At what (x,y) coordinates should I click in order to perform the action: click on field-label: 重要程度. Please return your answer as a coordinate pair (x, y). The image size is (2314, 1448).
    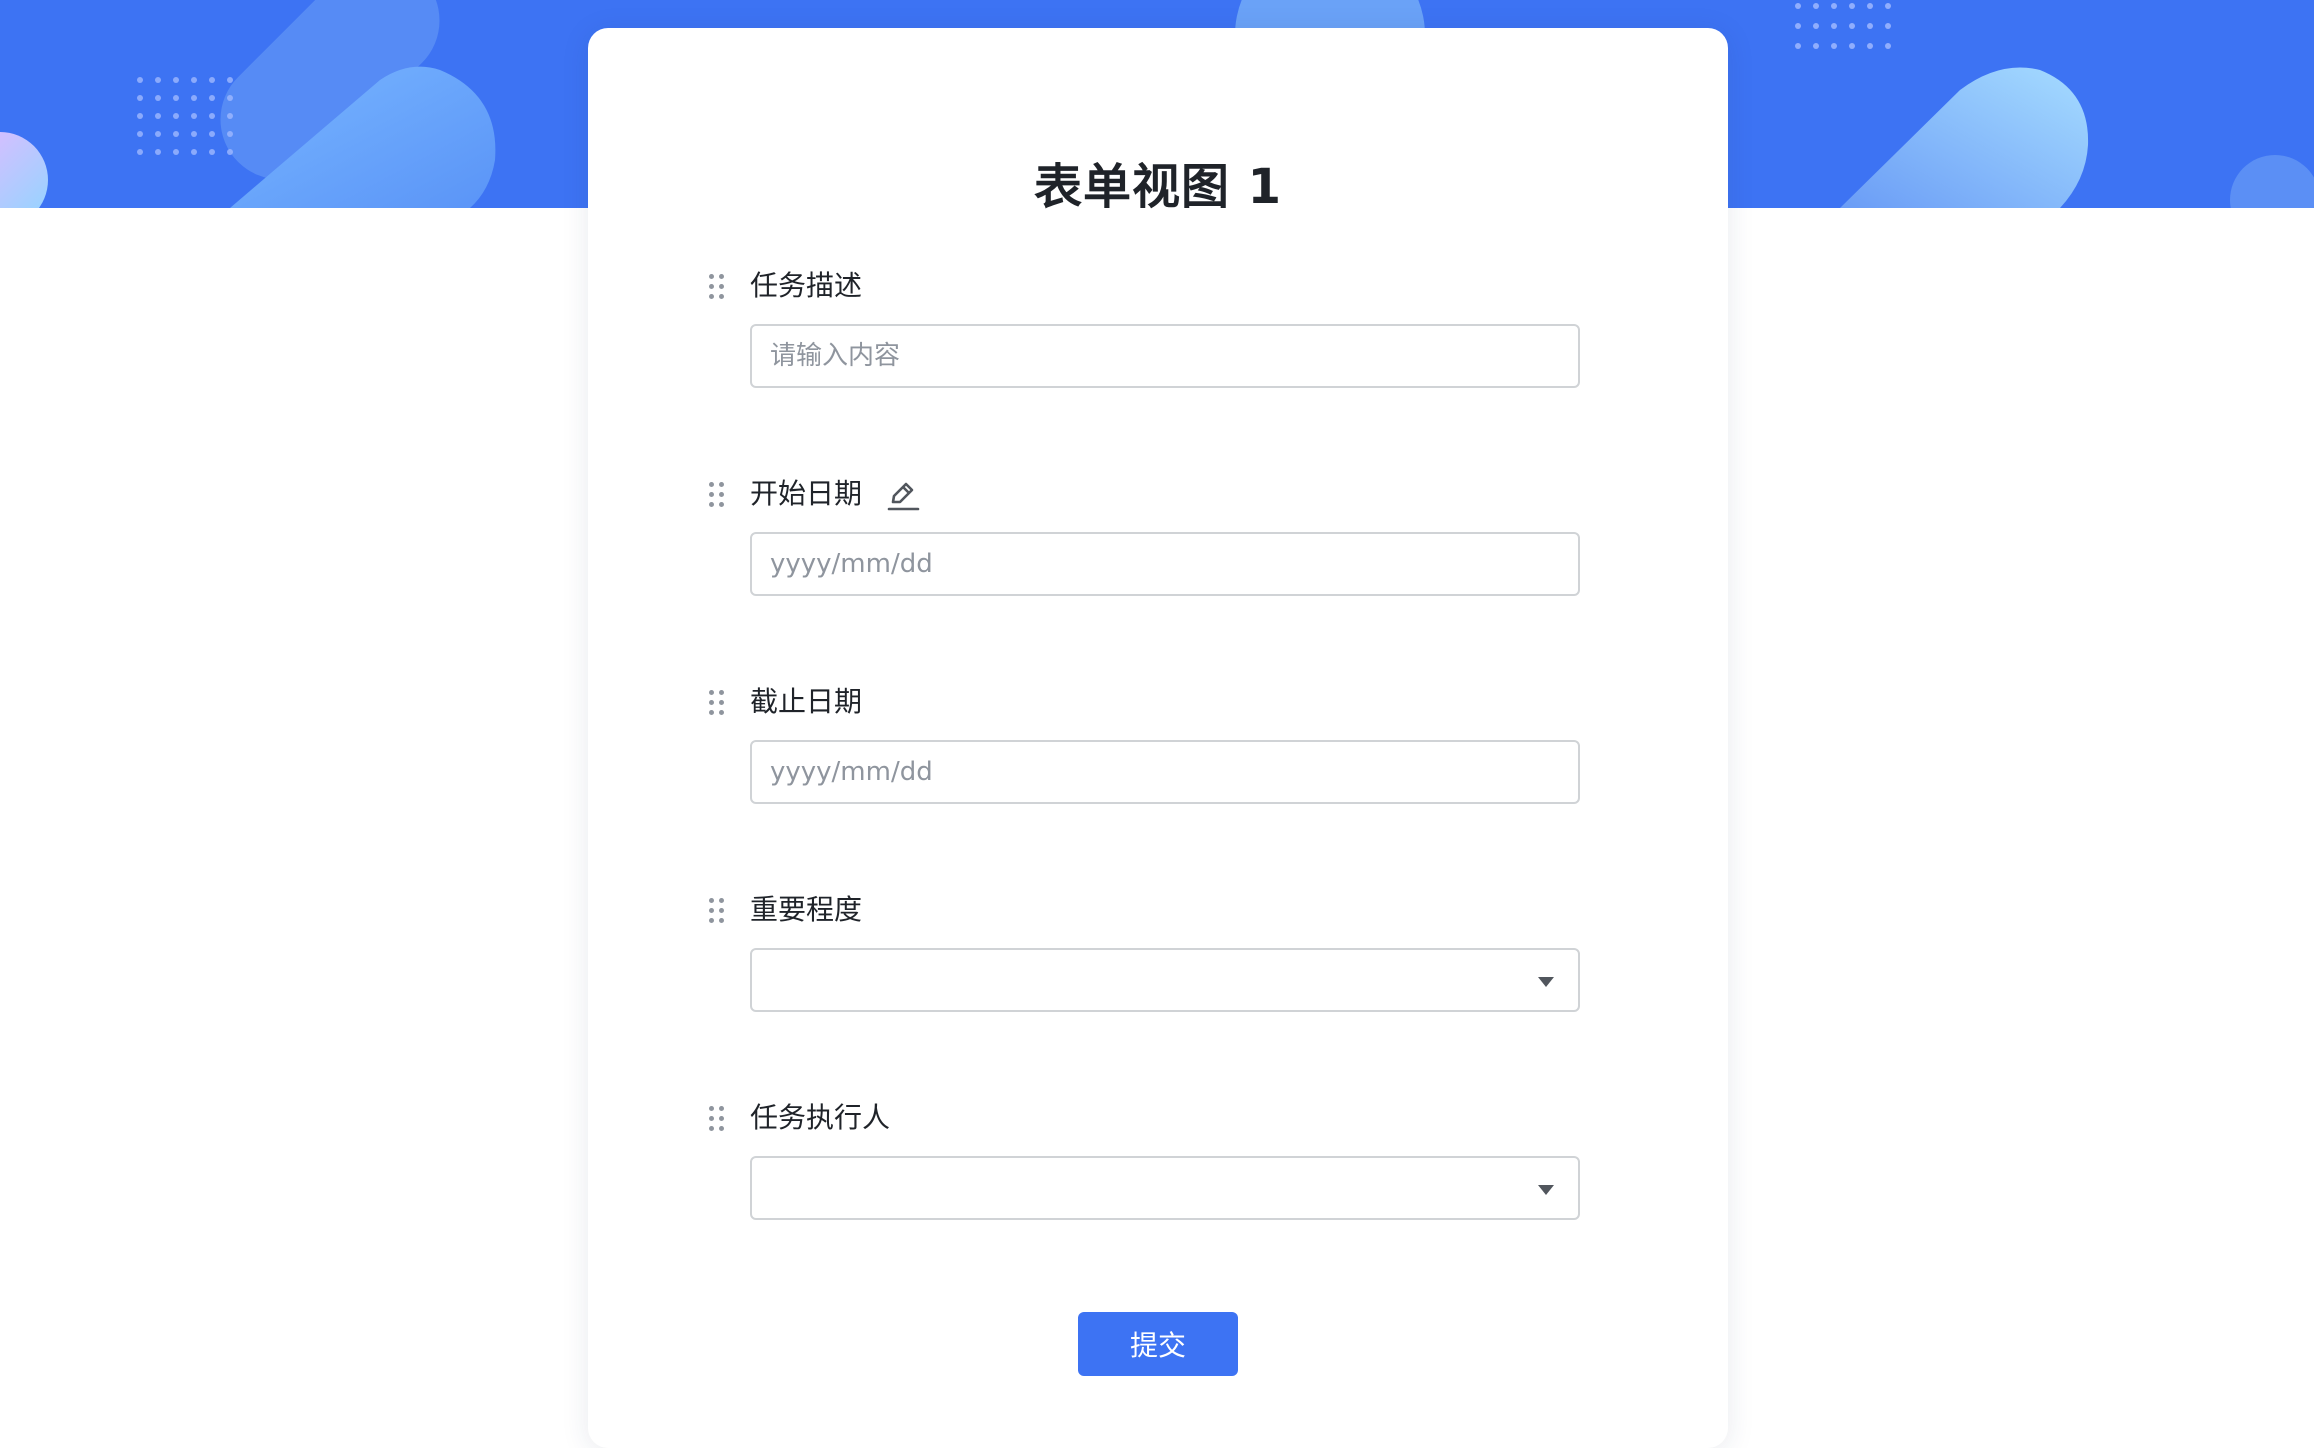
    Looking at the image, I should click on (806, 909).